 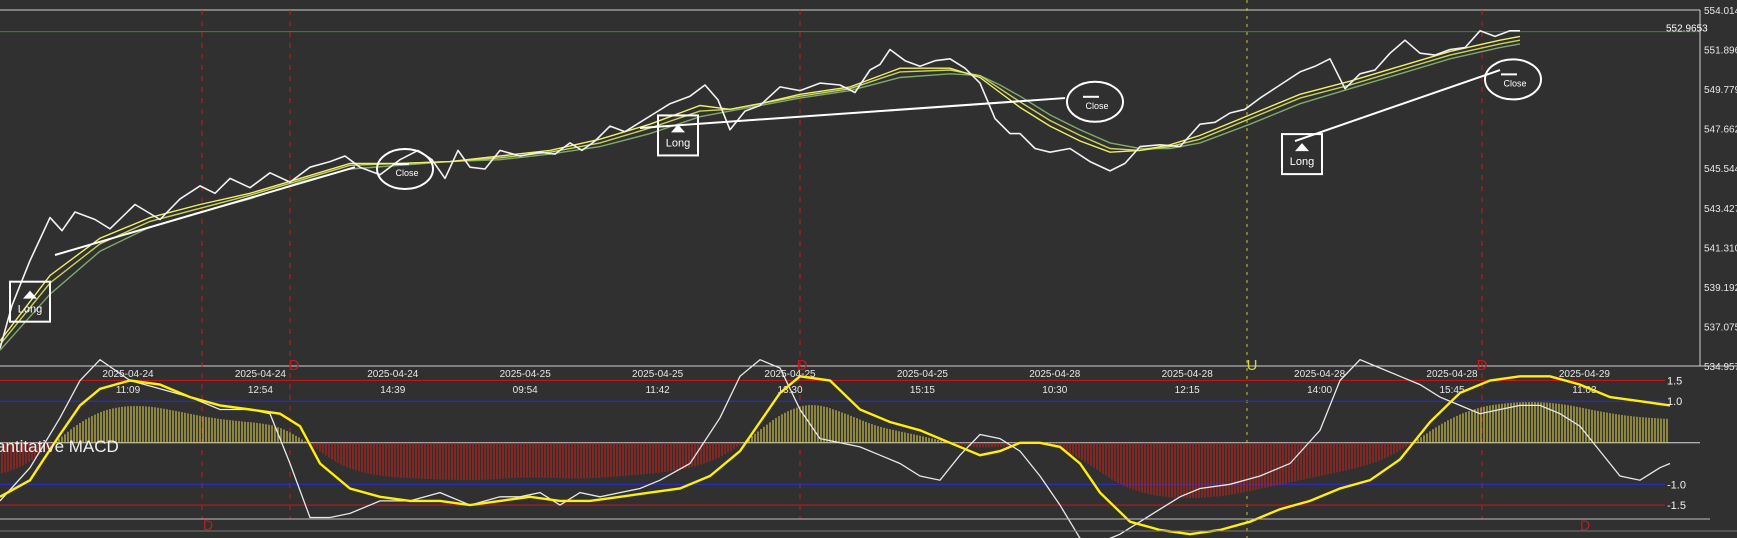 I want to click on macd-level-label: -1.0, so click(x=1676, y=485).